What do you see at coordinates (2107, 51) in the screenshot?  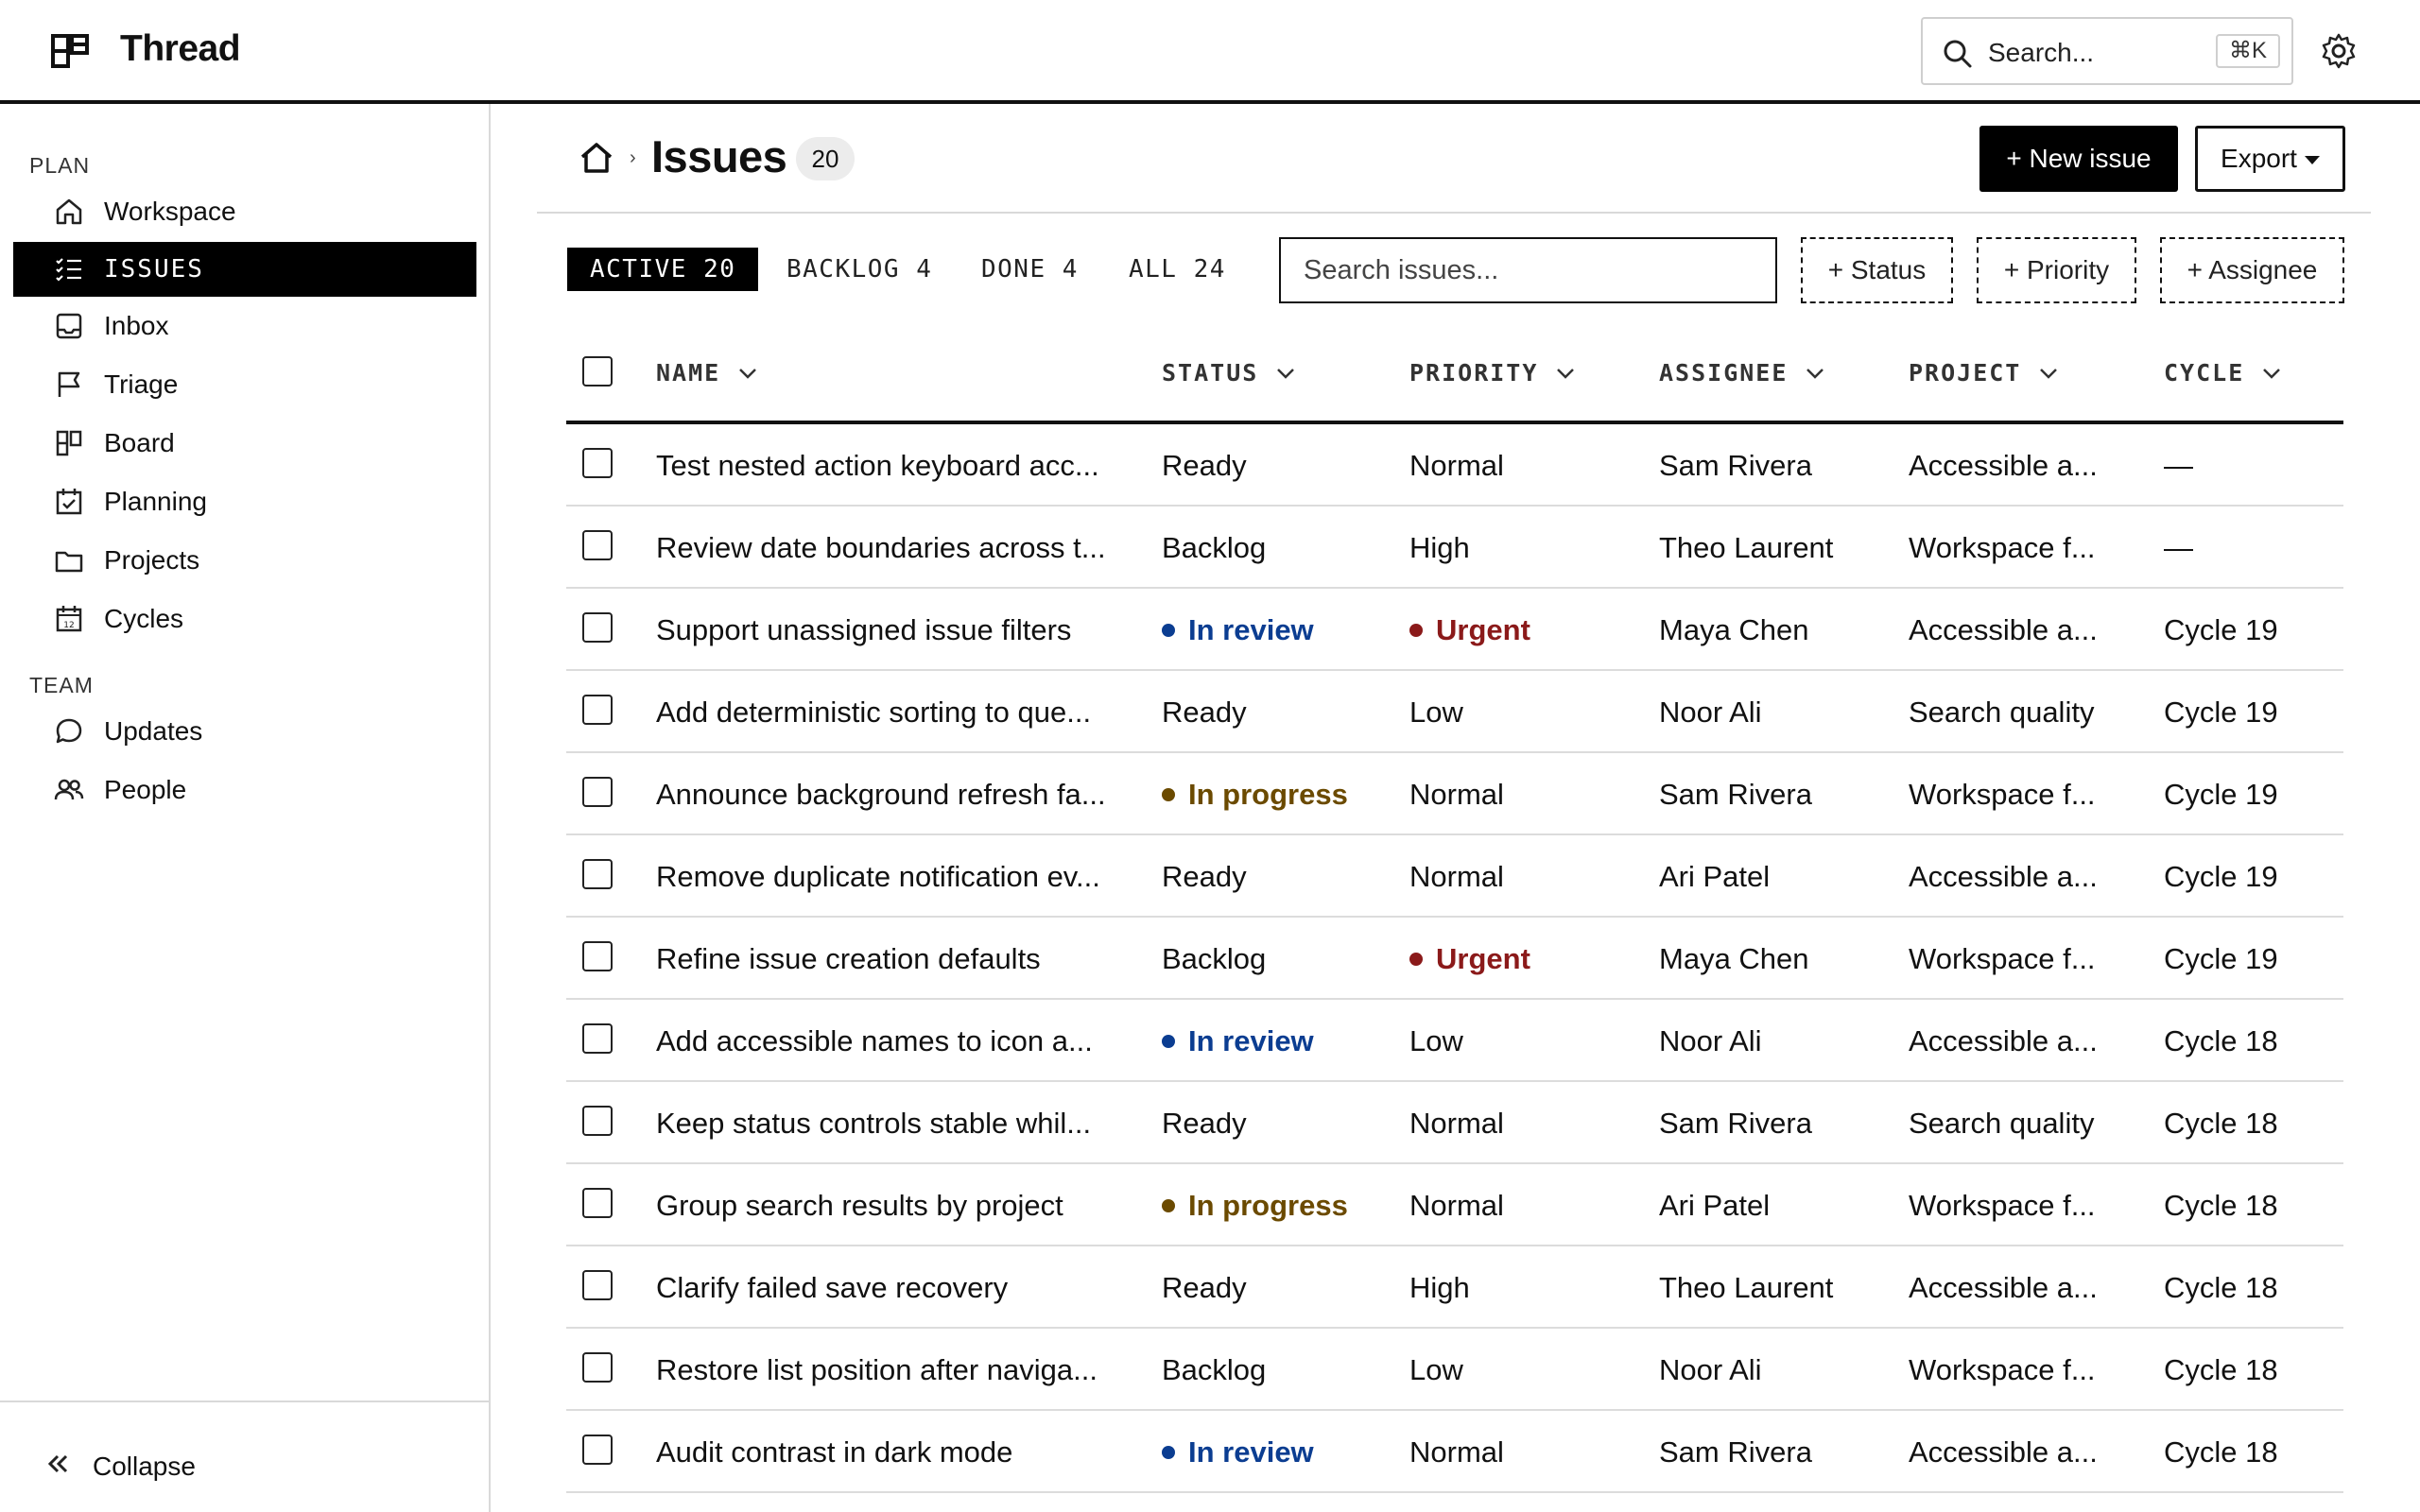 I see `global-search: Search... ⌘K` at bounding box center [2107, 51].